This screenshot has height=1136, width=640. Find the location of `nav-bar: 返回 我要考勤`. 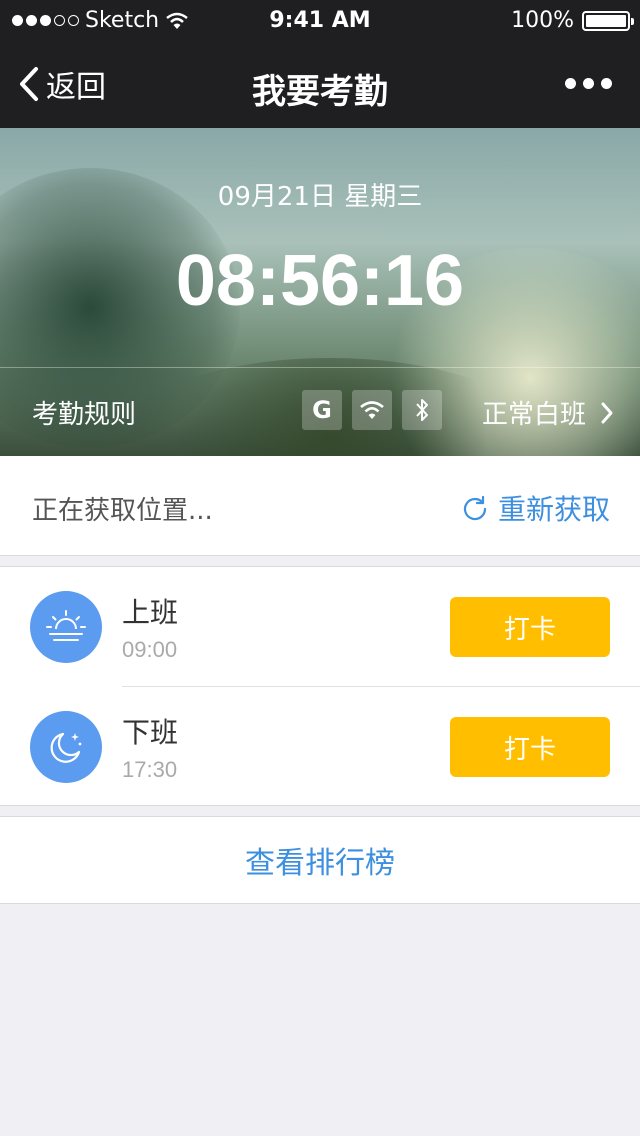

nav-bar: 返回 我要考勤 is located at coordinates (320, 84).